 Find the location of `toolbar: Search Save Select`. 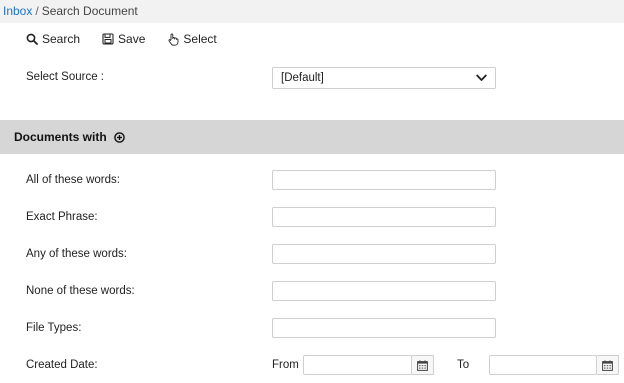

toolbar: Search Save Select is located at coordinates (132, 39).